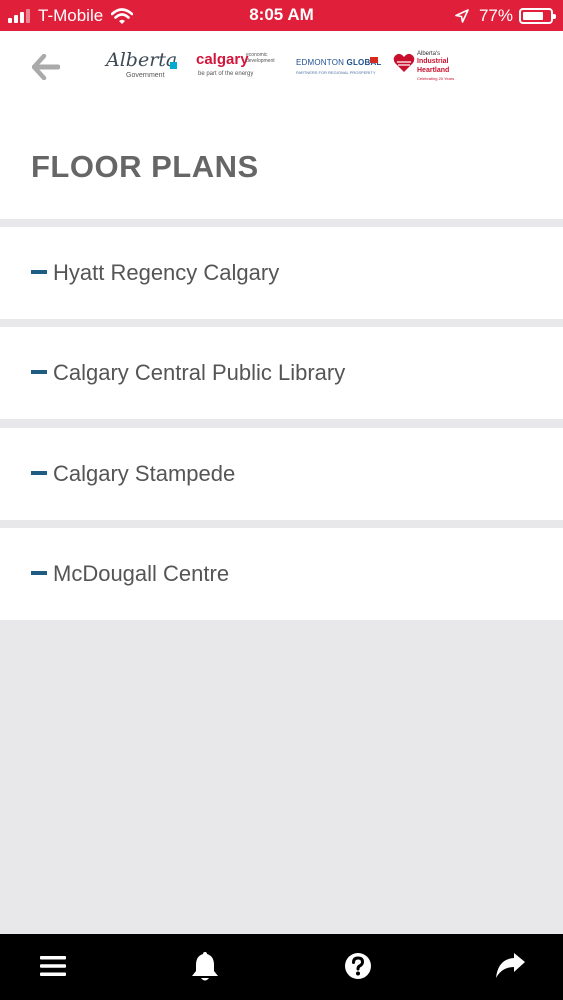 The image size is (563, 1000). I want to click on floor-plan-label: Calgary Stampede, so click(144, 473).